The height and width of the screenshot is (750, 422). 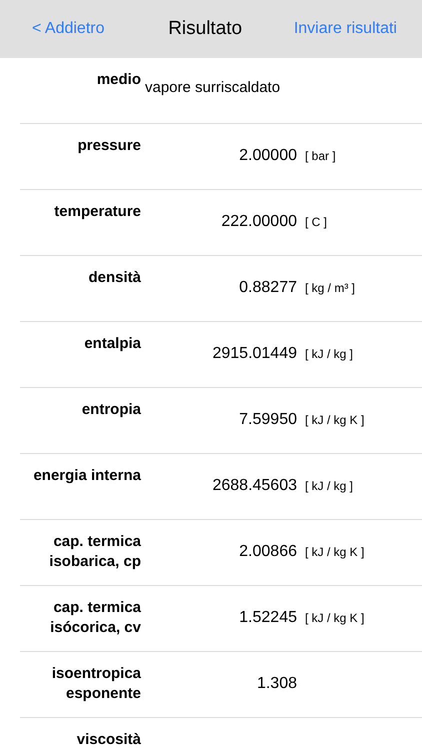 What do you see at coordinates (267, 420) in the screenshot?
I see `property-value: 7.59950` at bounding box center [267, 420].